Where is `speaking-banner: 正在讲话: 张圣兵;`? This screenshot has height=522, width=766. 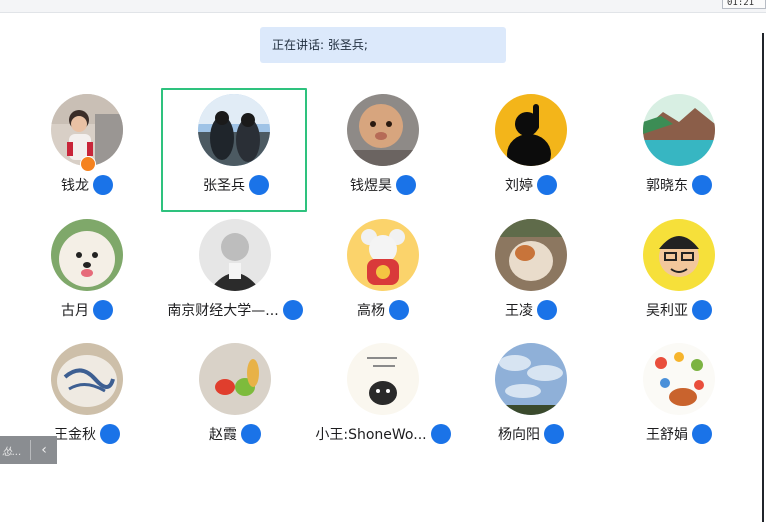
speaking-banner: 正在讲话: 张圣兵; is located at coordinates (383, 45).